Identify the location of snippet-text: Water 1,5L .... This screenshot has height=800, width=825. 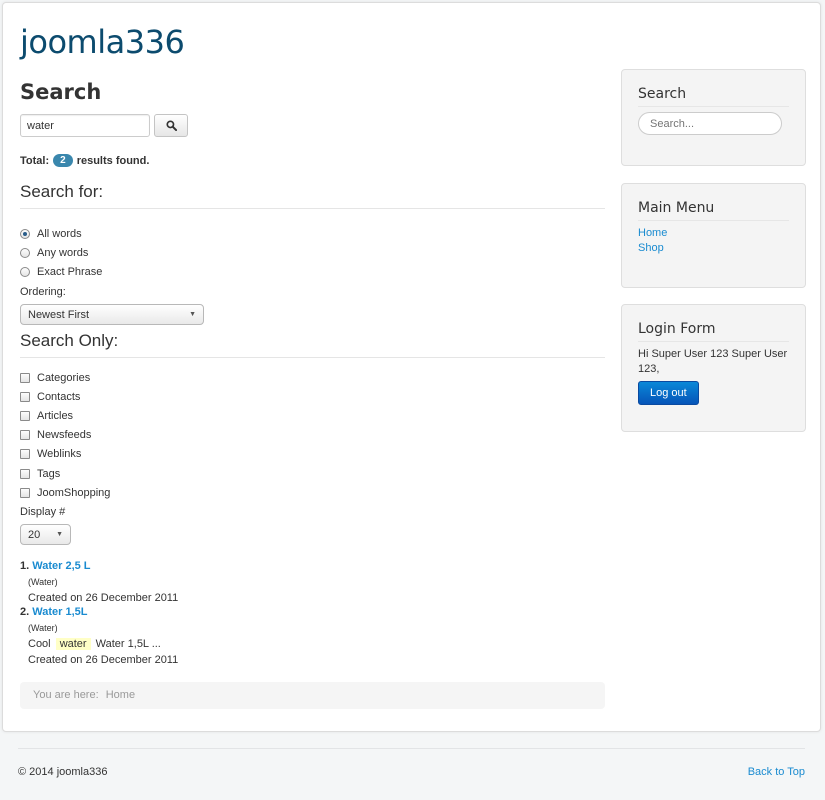
(128, 644).